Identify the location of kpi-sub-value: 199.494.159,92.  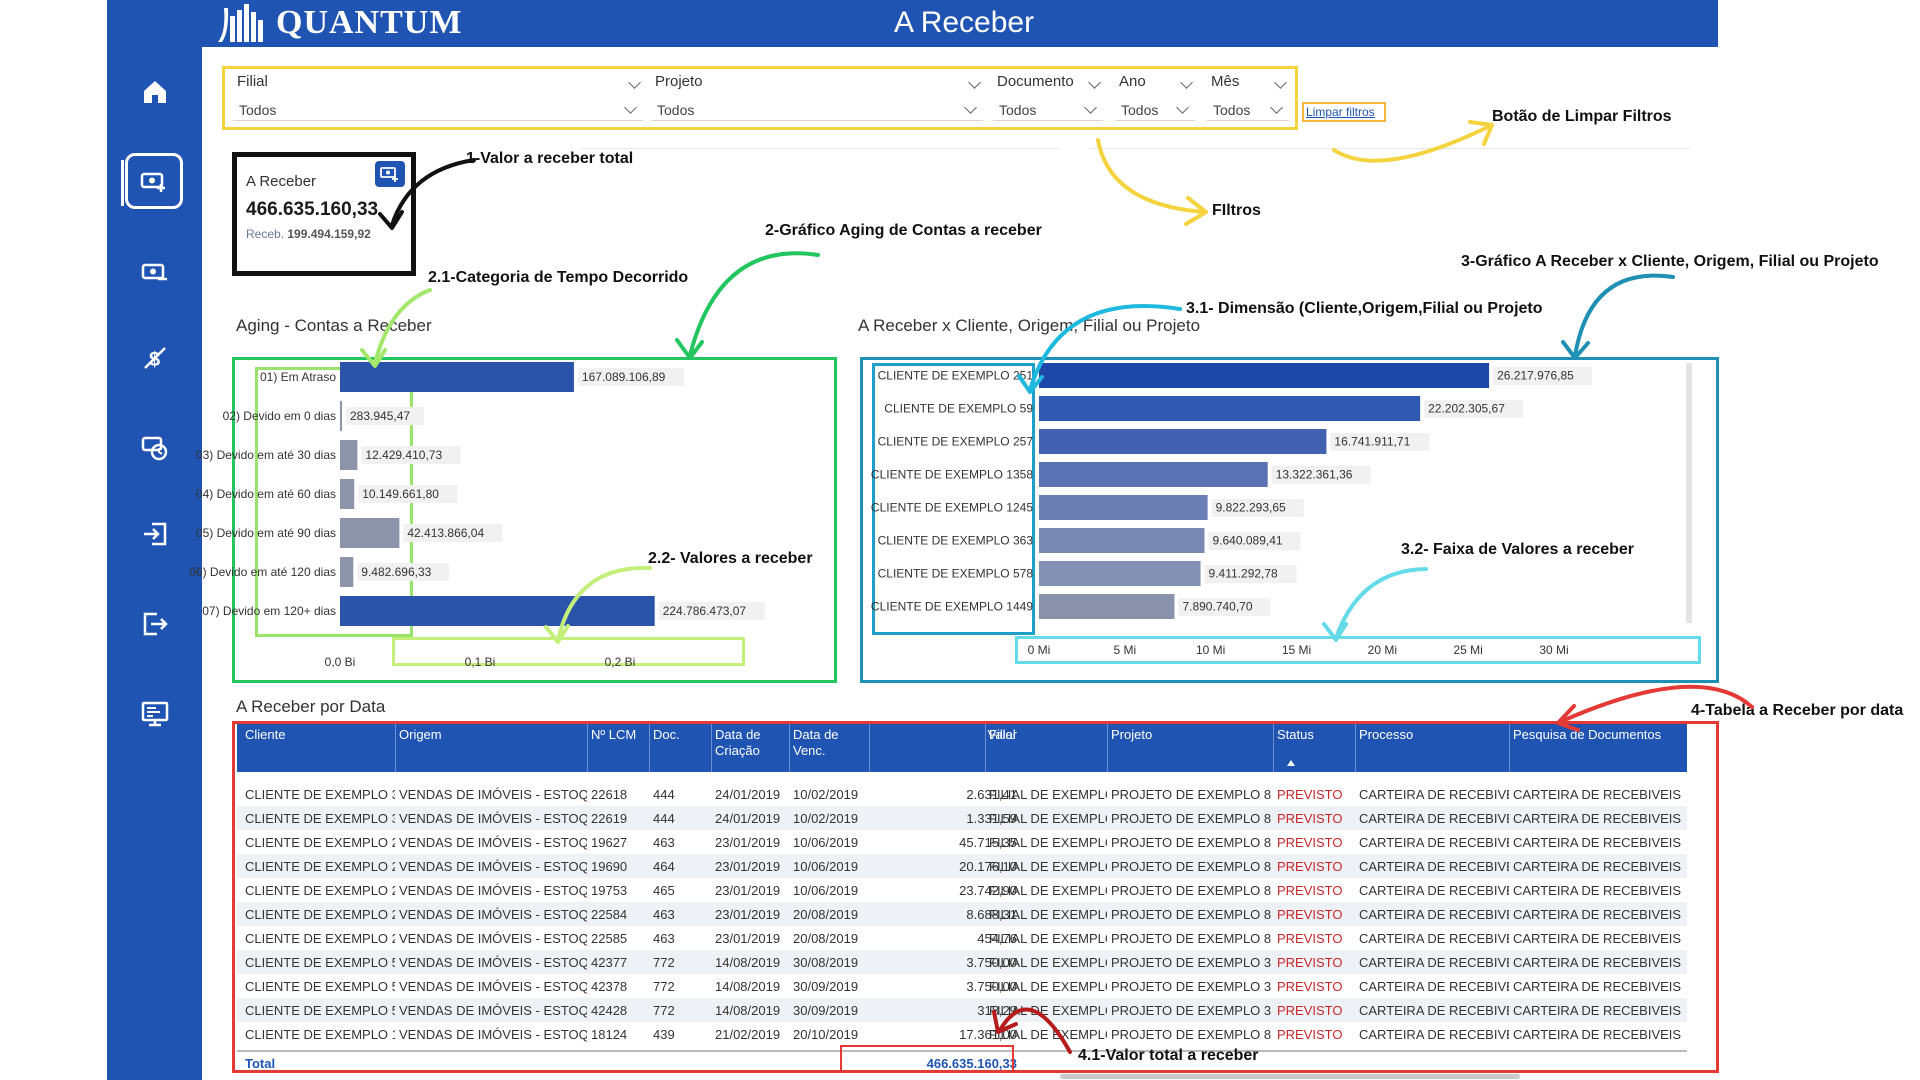
(329, 234).